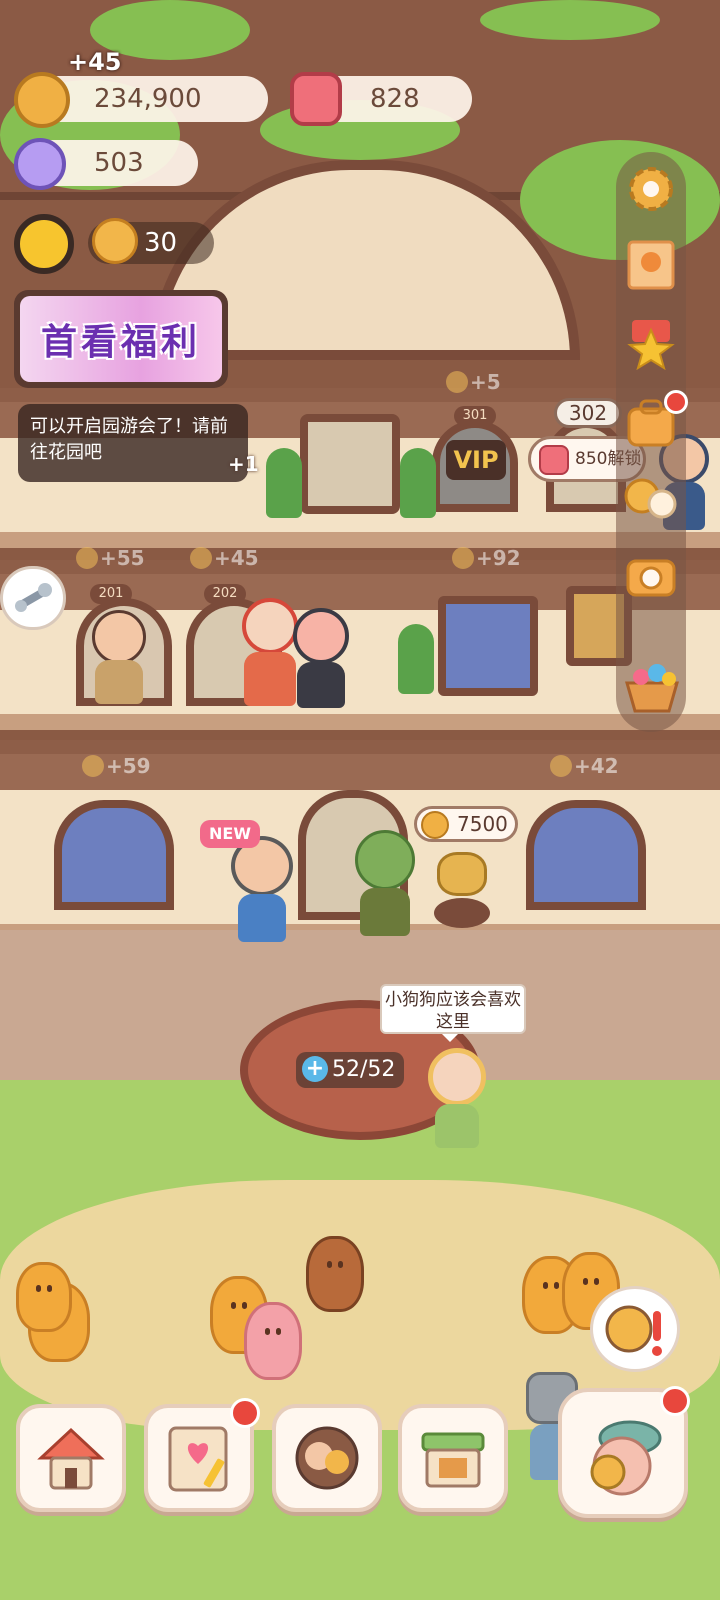  Describe the element at coordinates (676, 402) in the screenshot. I see `inventory-notification-dot` at that location.